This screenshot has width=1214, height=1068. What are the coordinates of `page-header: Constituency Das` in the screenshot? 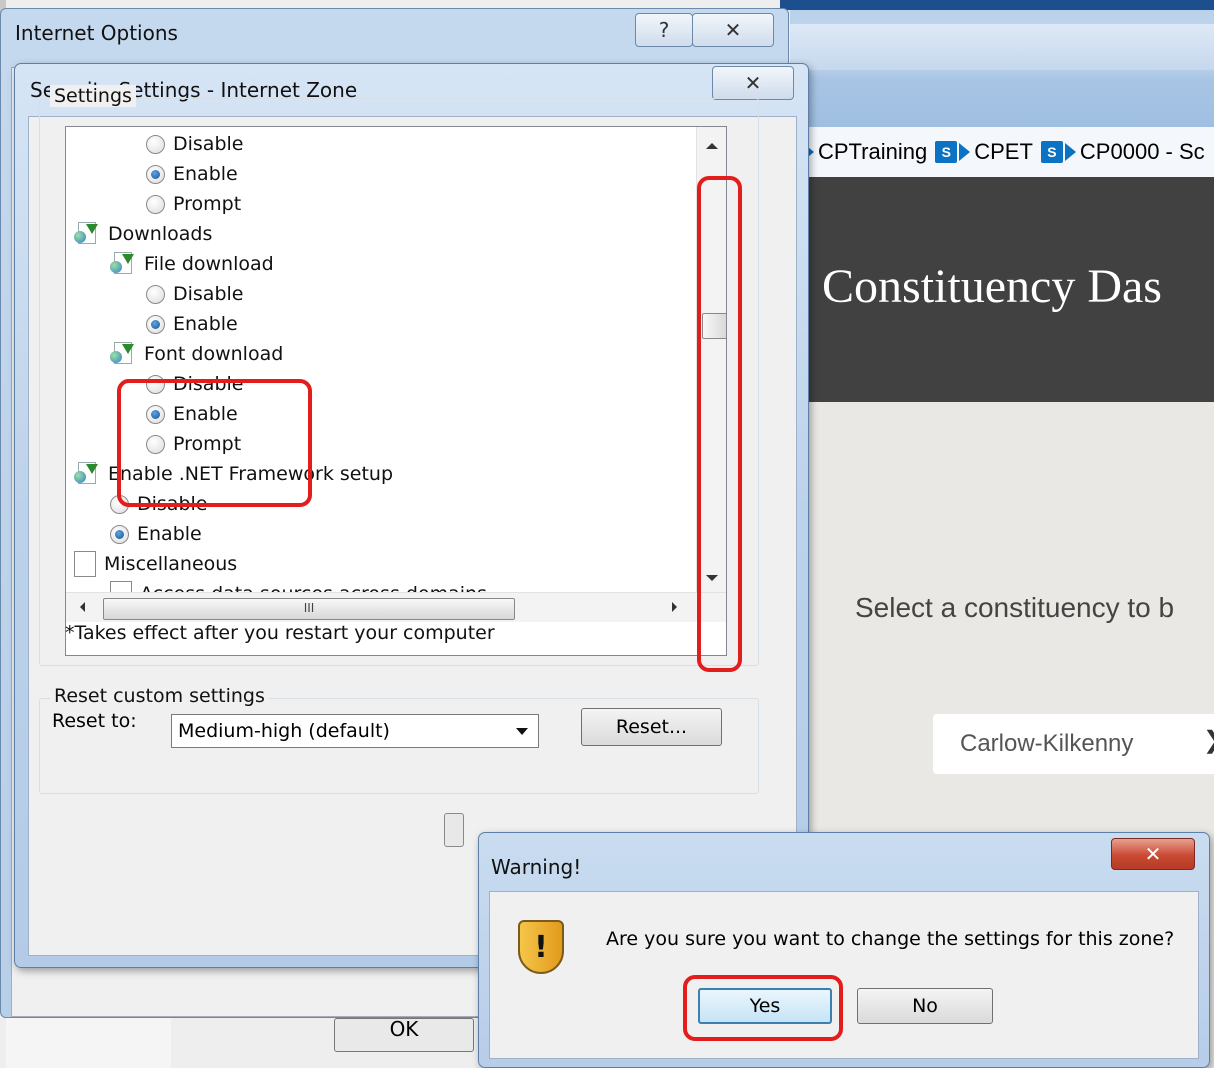 It's located at (1009, 289).